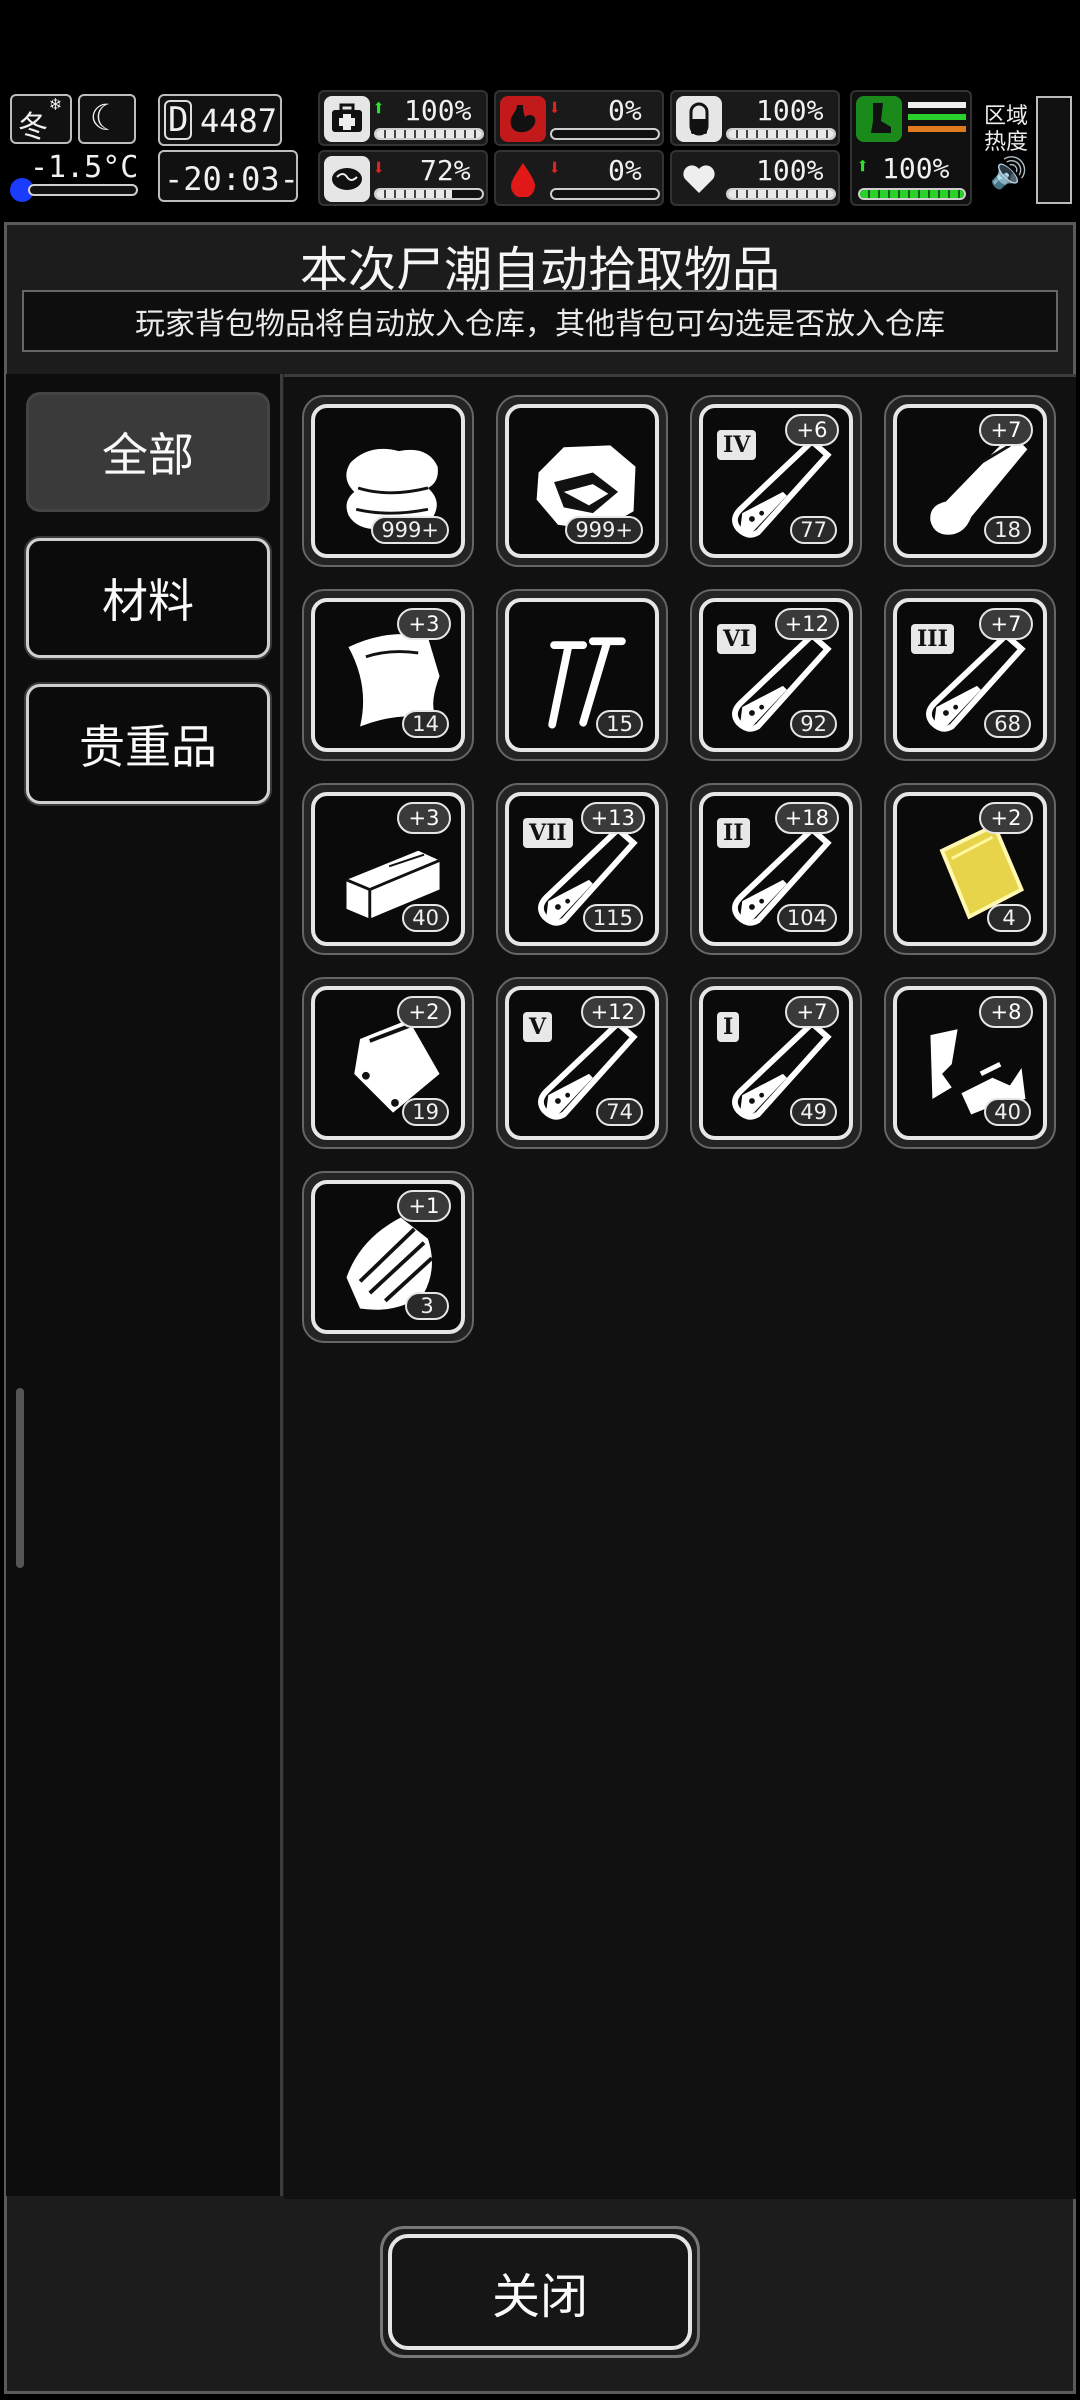 The height and width of the screenshot is (2400, 1080). What do you see at coordinates (911, 148) in the screenshot?
I see `stamina-stat: ⬆ 100%` at bounding box center [911, 148].